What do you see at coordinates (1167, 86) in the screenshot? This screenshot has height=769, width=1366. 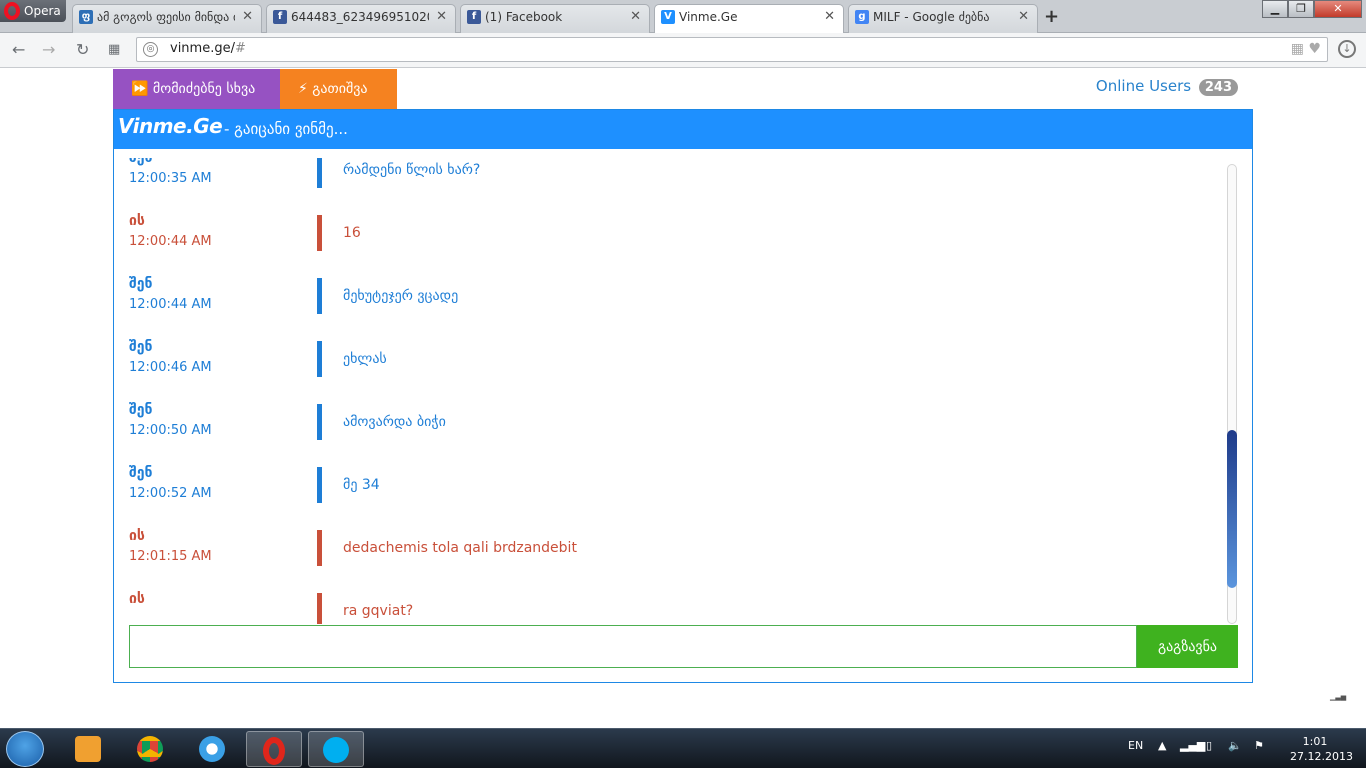 I see `online-users: Online Users 243` at bounding box center [1167, 86].